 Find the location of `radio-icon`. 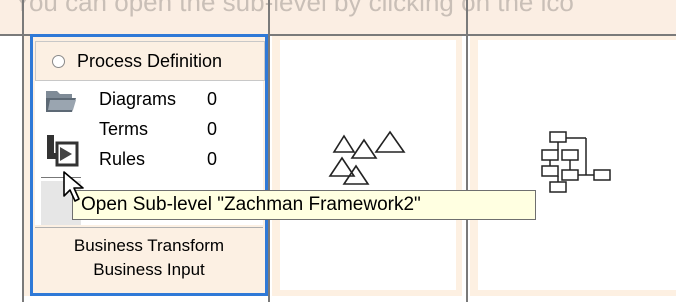

radio-icon is located at coordinates (58, 61).